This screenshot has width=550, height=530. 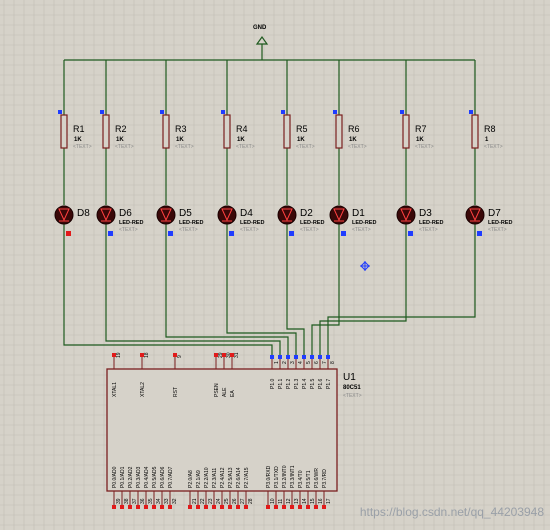 I want to click on resistor-r7: R7 1K<TEXT>, so click(x=417, y=130).